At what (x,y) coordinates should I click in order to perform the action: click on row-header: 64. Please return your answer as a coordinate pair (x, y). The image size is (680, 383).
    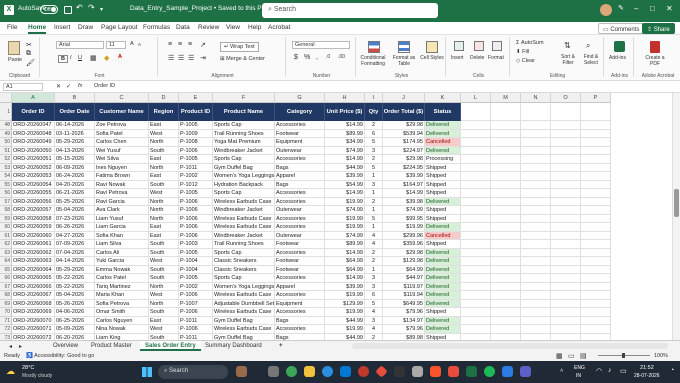
    Looking at the image, I should click on (6, 261).